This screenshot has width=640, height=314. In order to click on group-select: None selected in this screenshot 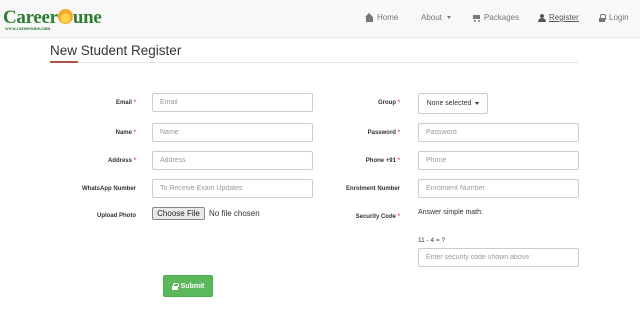, I will do `click(453, 103)`.